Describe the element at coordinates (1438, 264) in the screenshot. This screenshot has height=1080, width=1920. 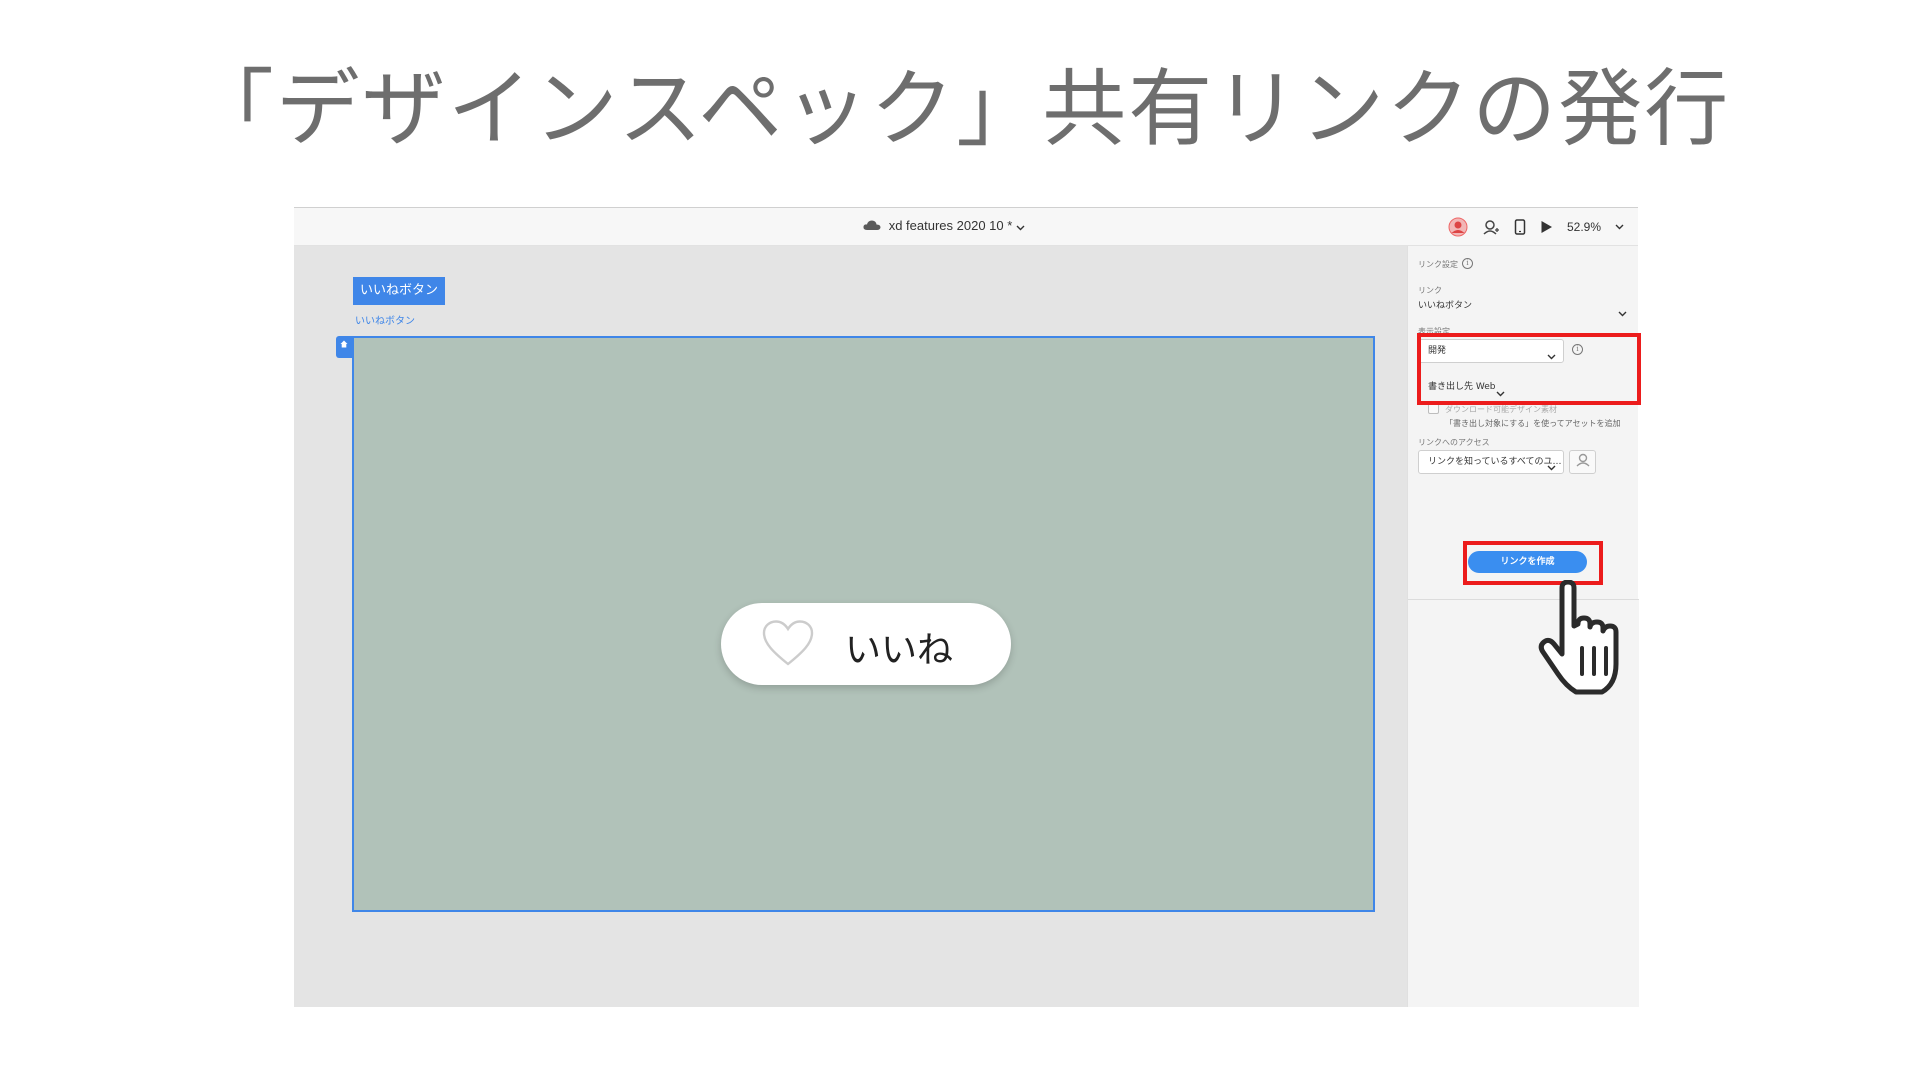
I see `link-settings-label: リンク設定` at that location.